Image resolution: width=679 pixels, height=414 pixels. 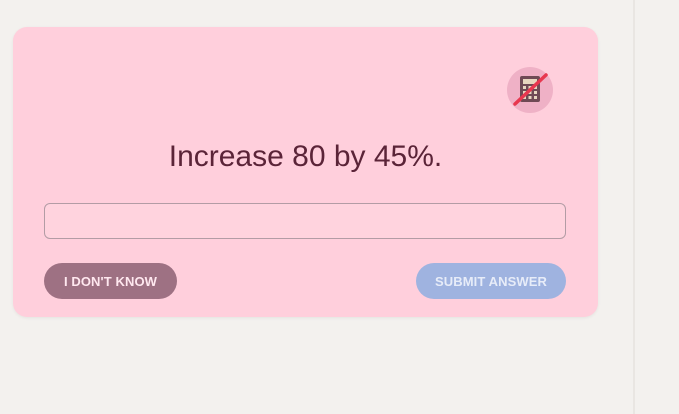 I want to click on submit-answer-button: SUBMIT ANSWER, so click(x=491, y=281).